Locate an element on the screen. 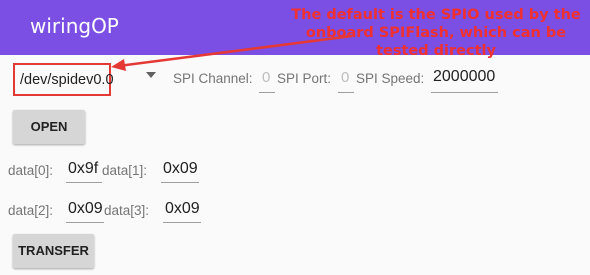 The image size is (590, 275). spi-channel-underline is located at coordinates (267, 92).